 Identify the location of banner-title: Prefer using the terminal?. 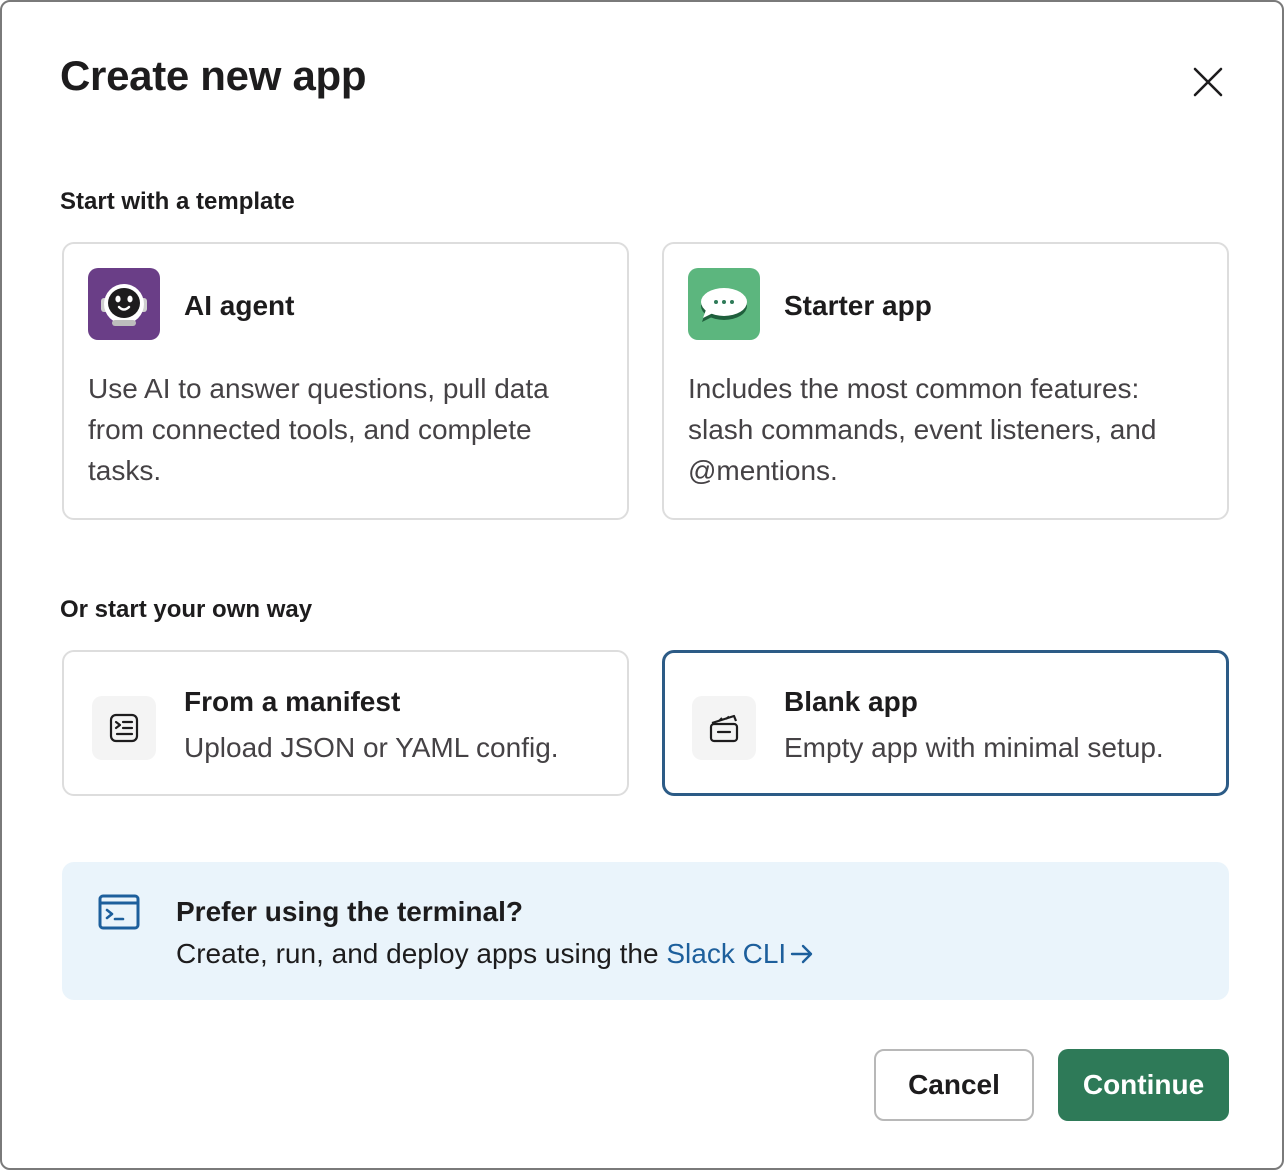
(349, 911).